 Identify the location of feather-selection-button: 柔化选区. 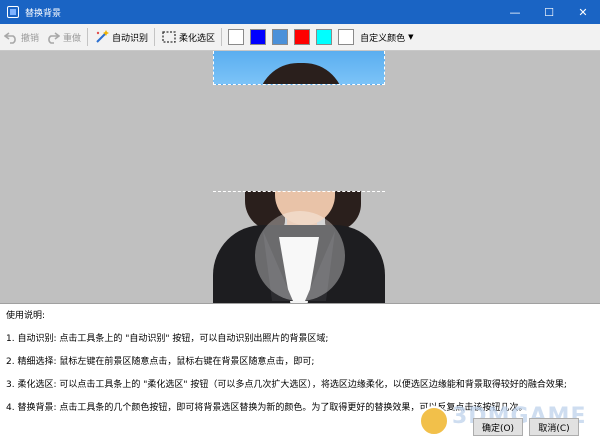
(188, 37).